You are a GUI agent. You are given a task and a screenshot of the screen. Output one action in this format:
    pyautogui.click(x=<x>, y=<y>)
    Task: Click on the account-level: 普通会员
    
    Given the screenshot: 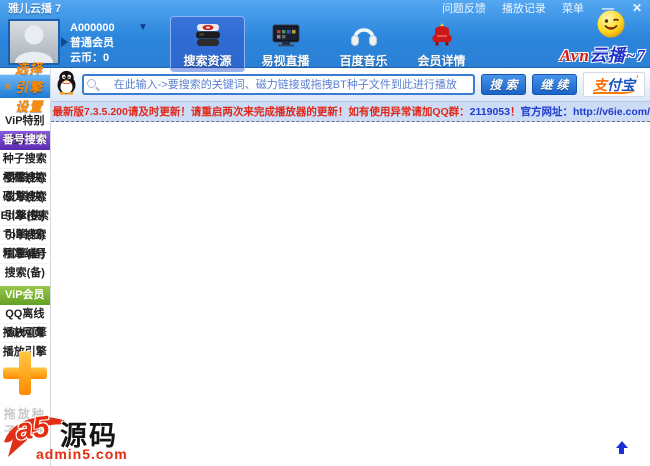 What is the action you would take?
    pyautogui.click(x=92, y=43)
    